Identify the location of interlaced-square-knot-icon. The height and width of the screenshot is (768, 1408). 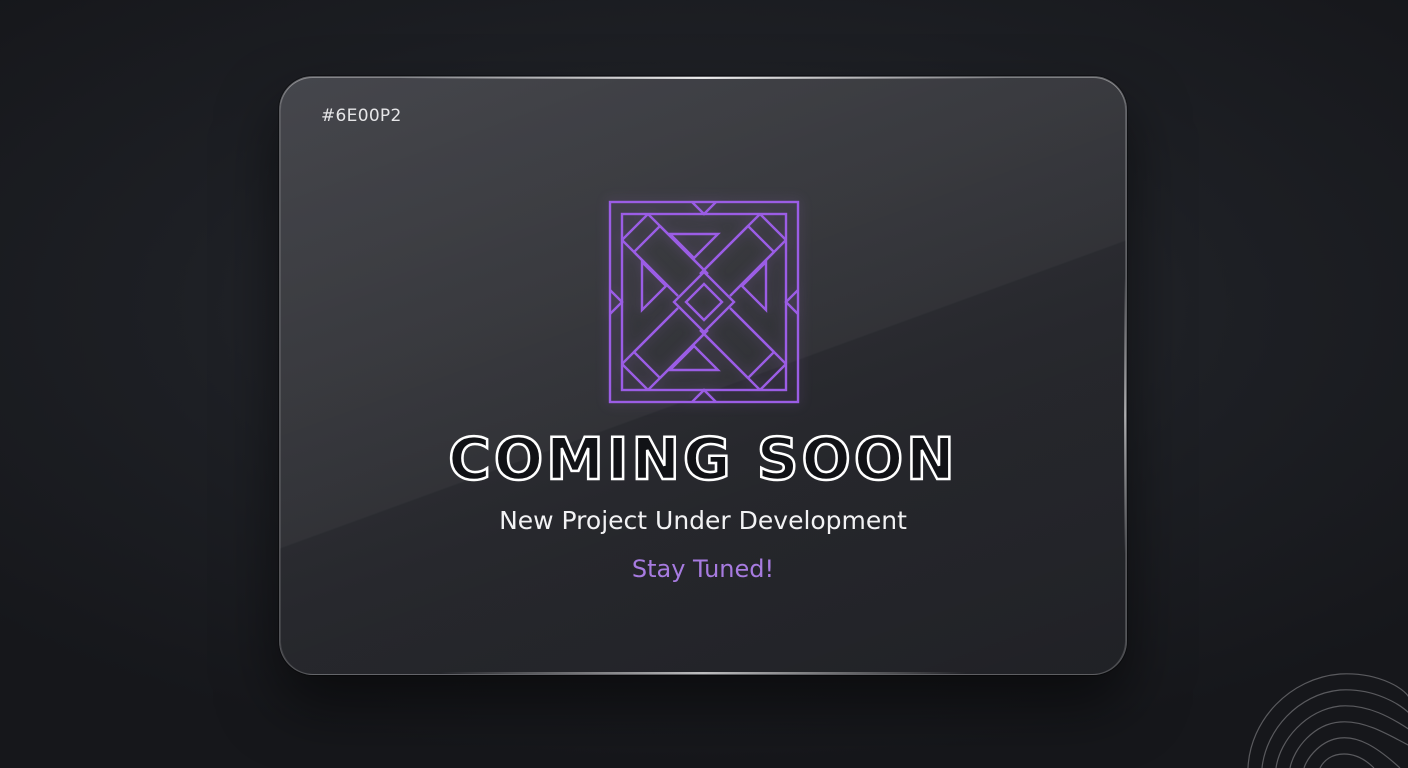
(704, 302).